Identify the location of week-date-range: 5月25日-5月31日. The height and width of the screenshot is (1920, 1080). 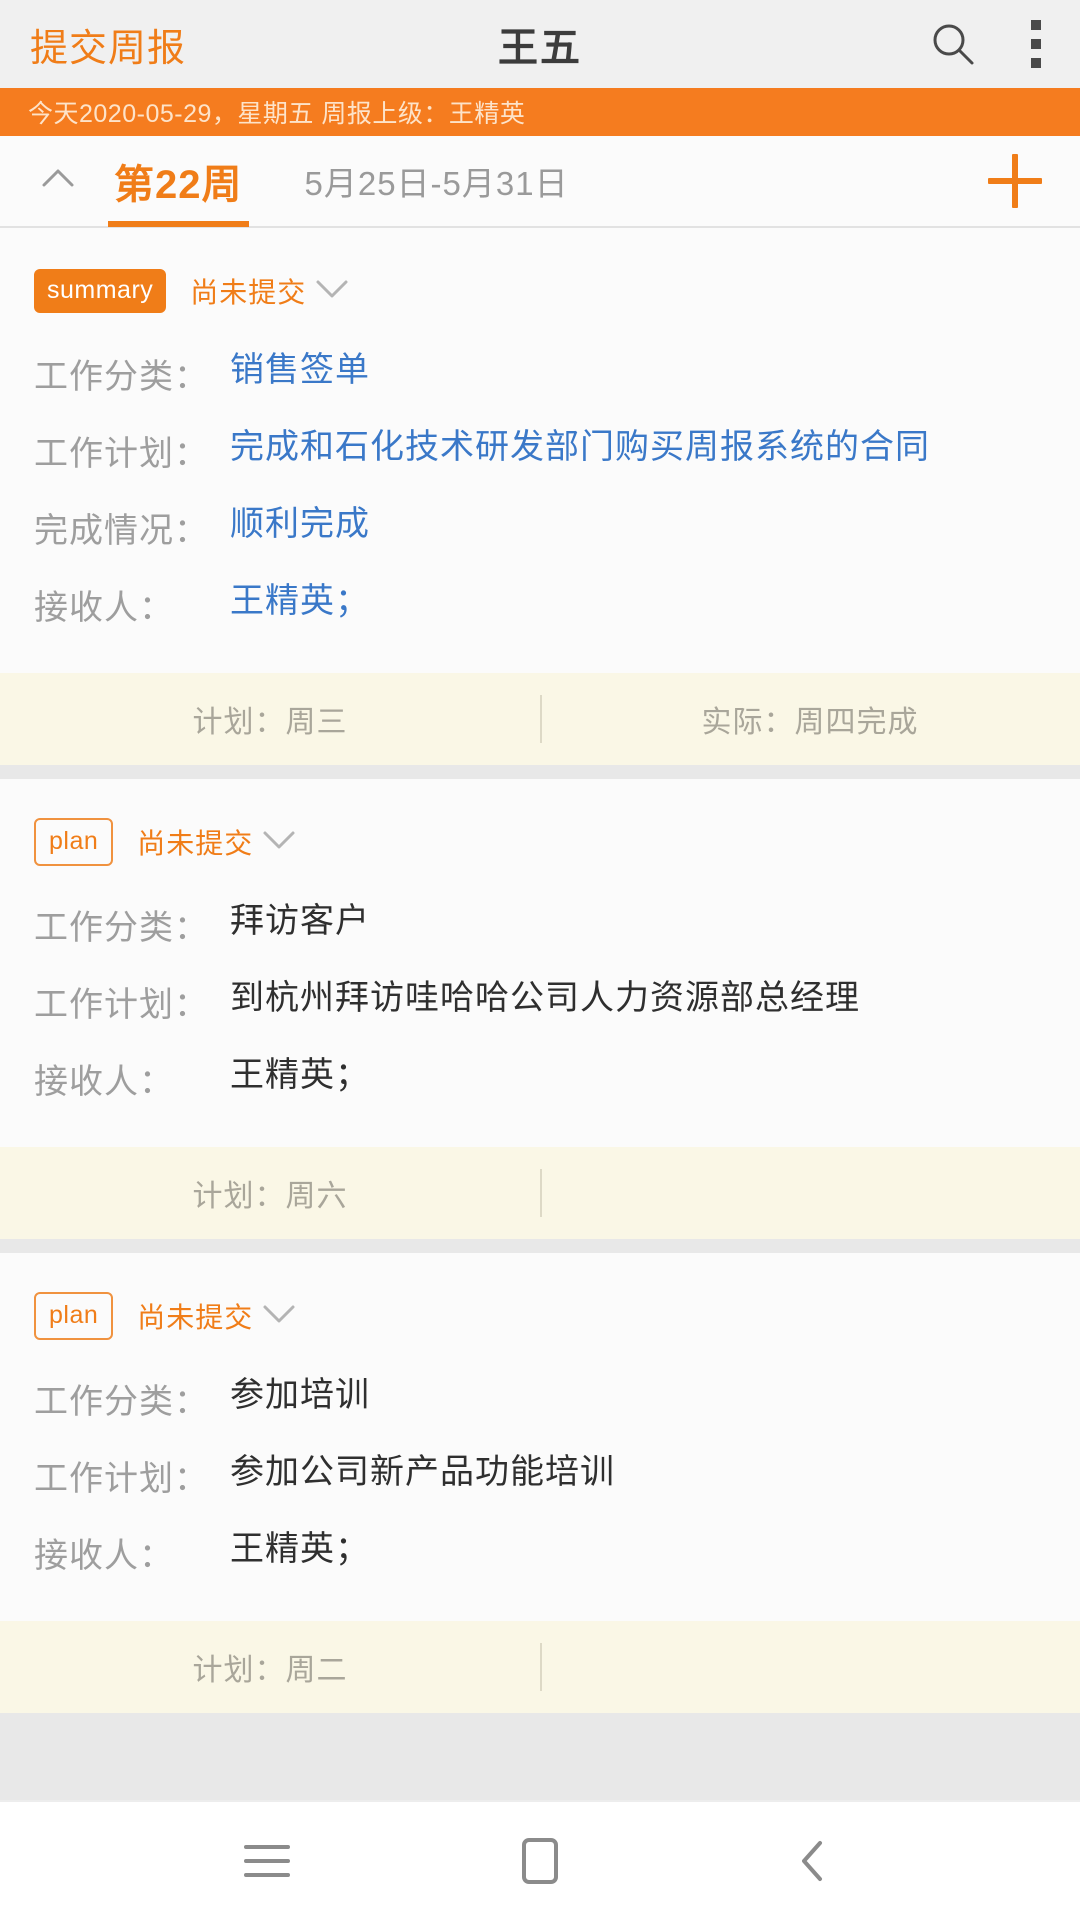
(436, 183).